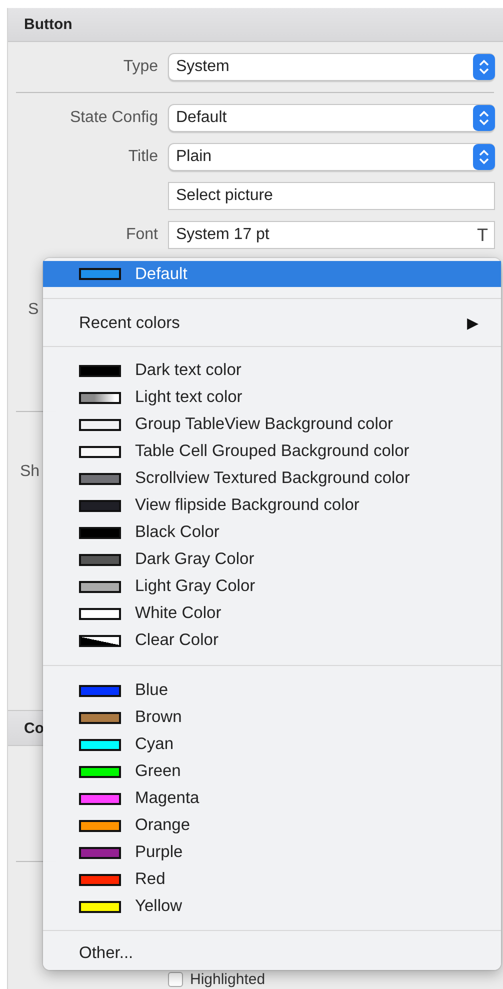  What do you see at coordinates (272, 771) in the screenshot?
I see `menu-item: Green` at bounding box center [272, 771].